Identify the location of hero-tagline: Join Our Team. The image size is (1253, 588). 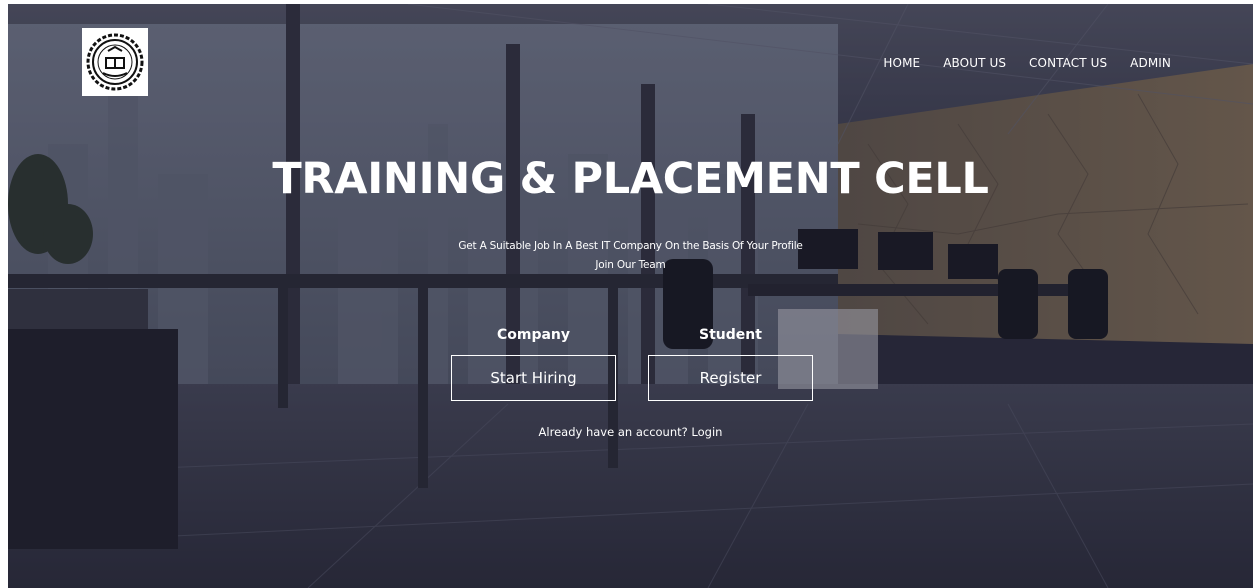
(630, 265).